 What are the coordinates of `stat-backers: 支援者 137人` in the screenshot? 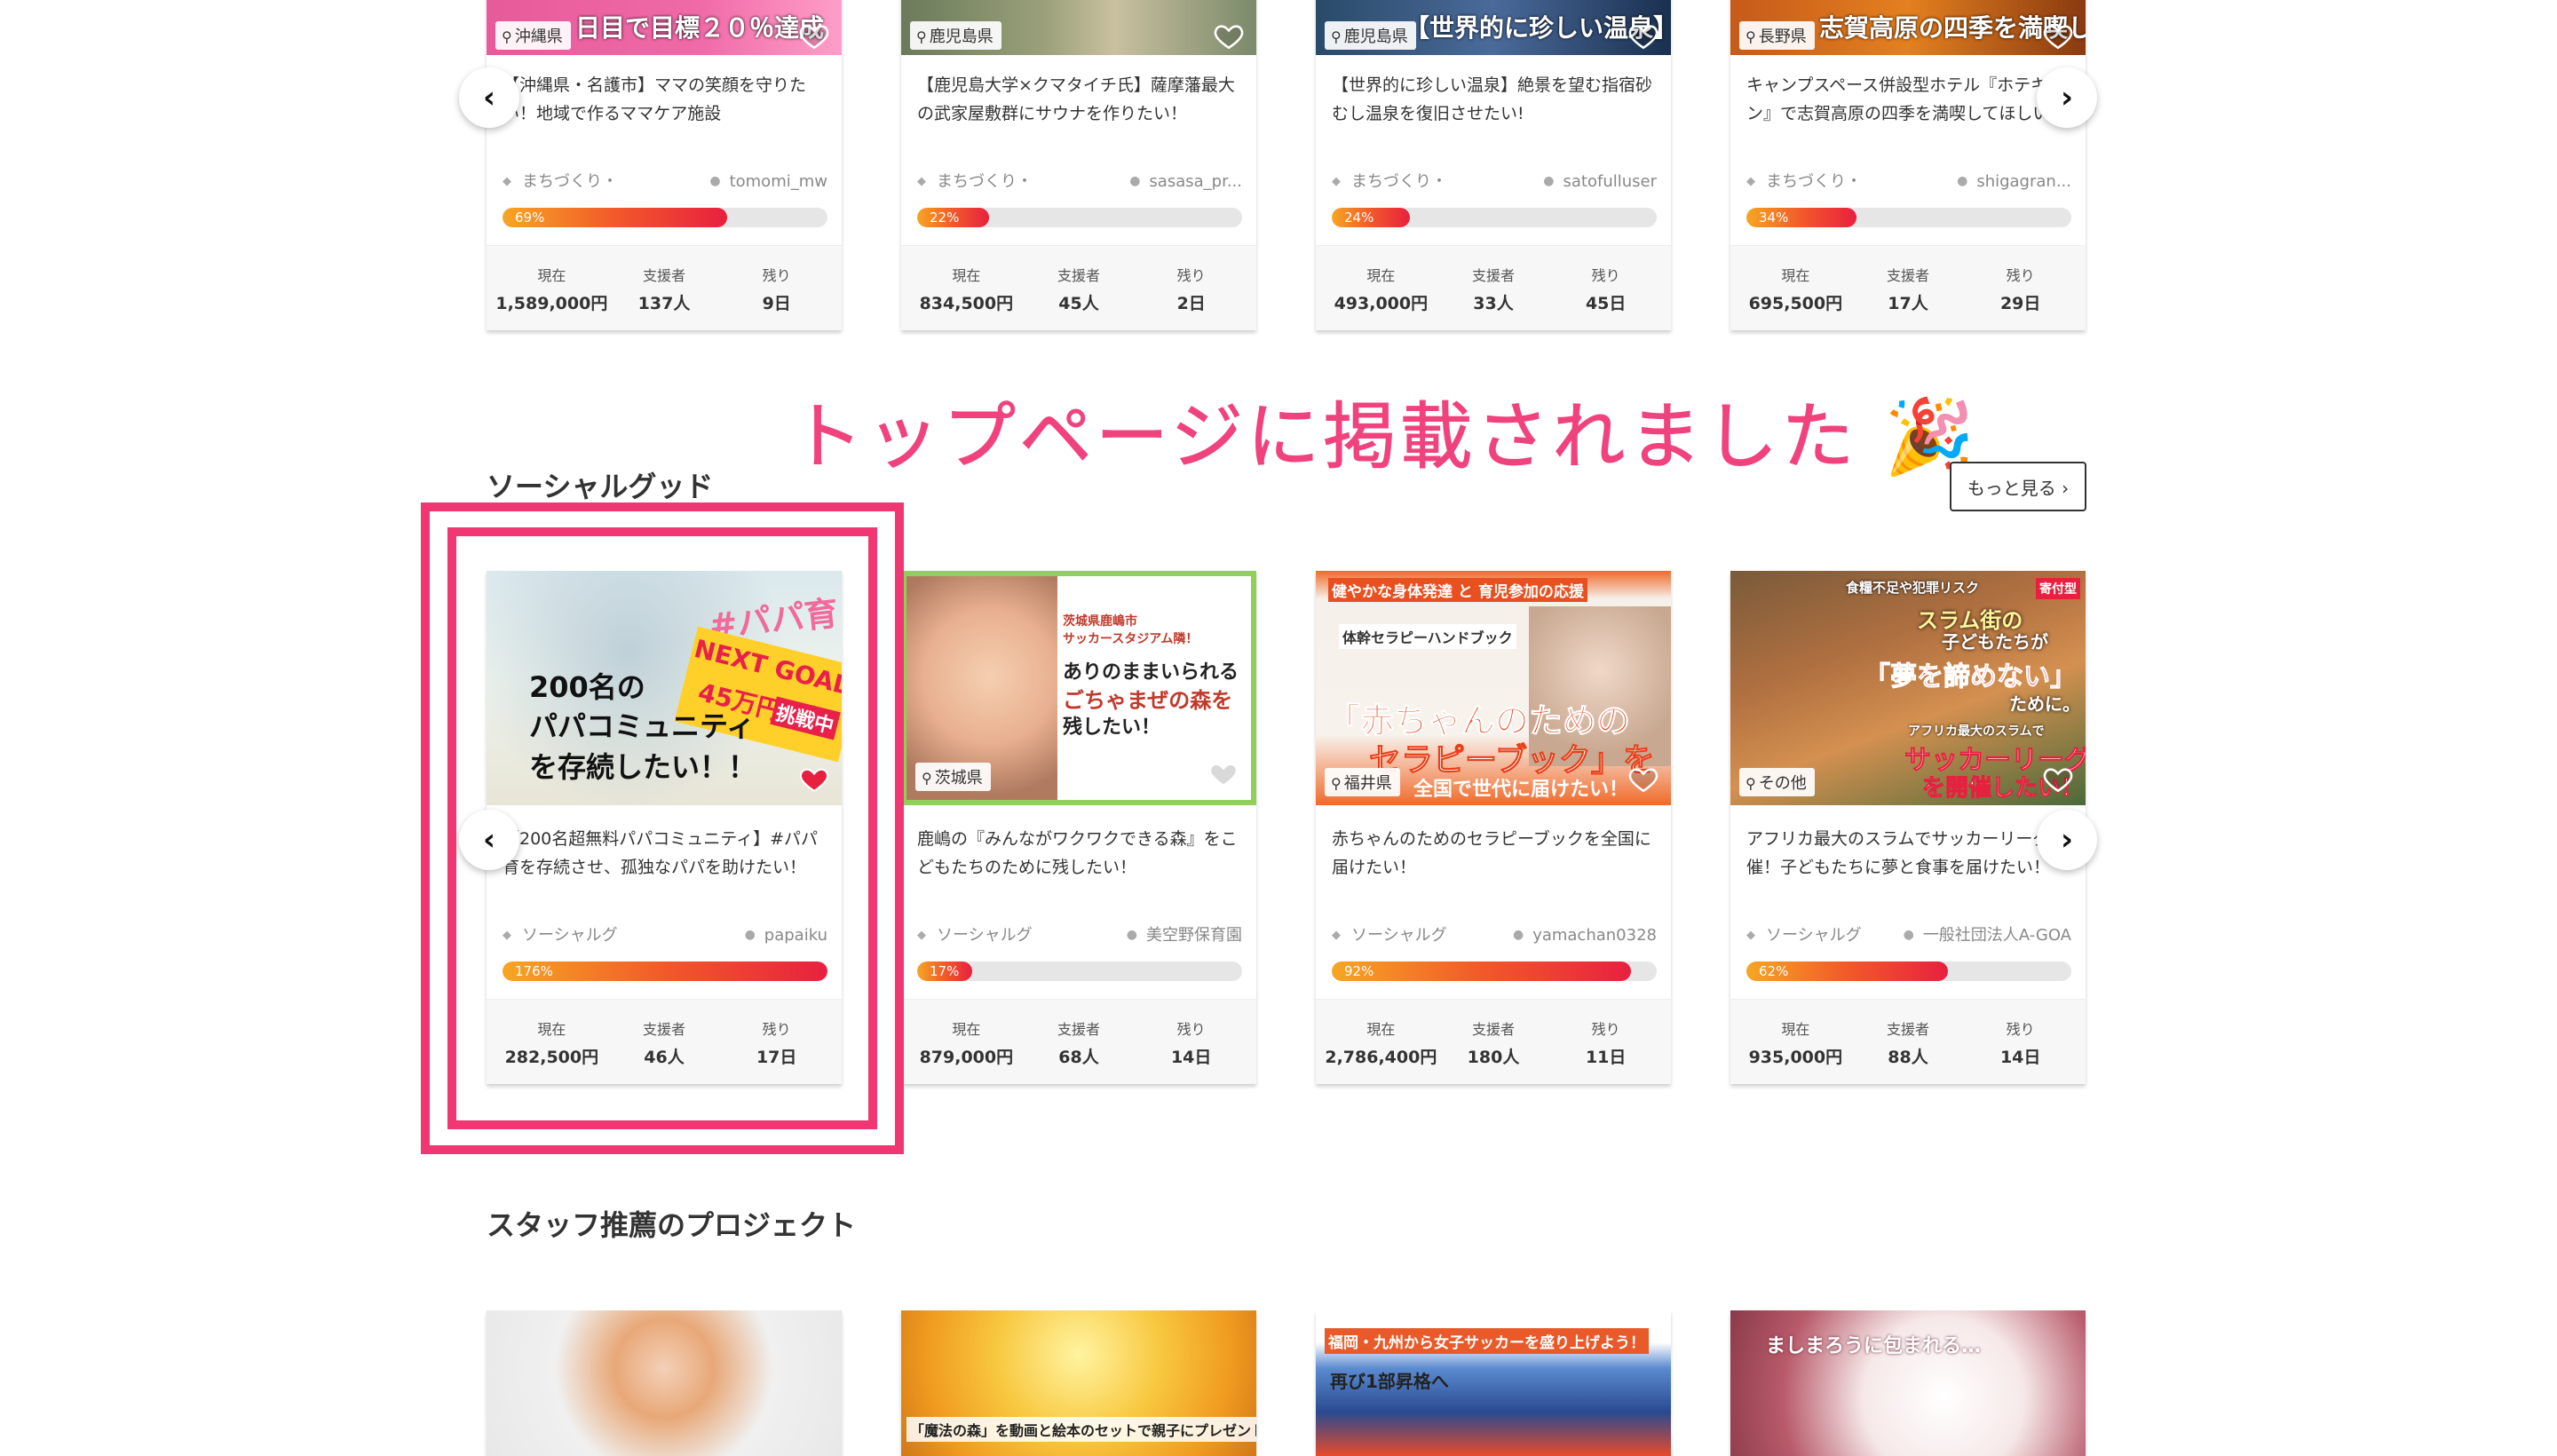 It's located at (664, 288).